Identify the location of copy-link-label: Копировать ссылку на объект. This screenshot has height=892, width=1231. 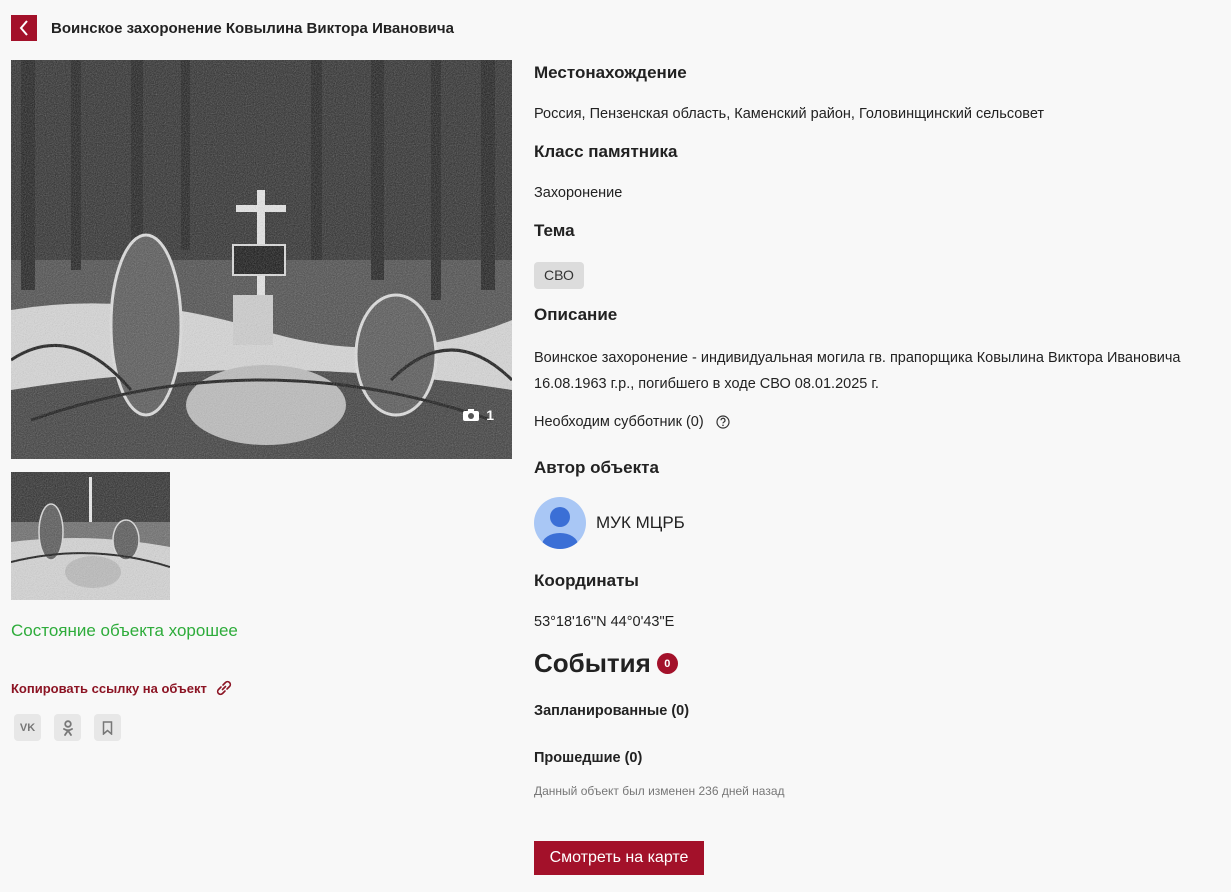
(109, 688).